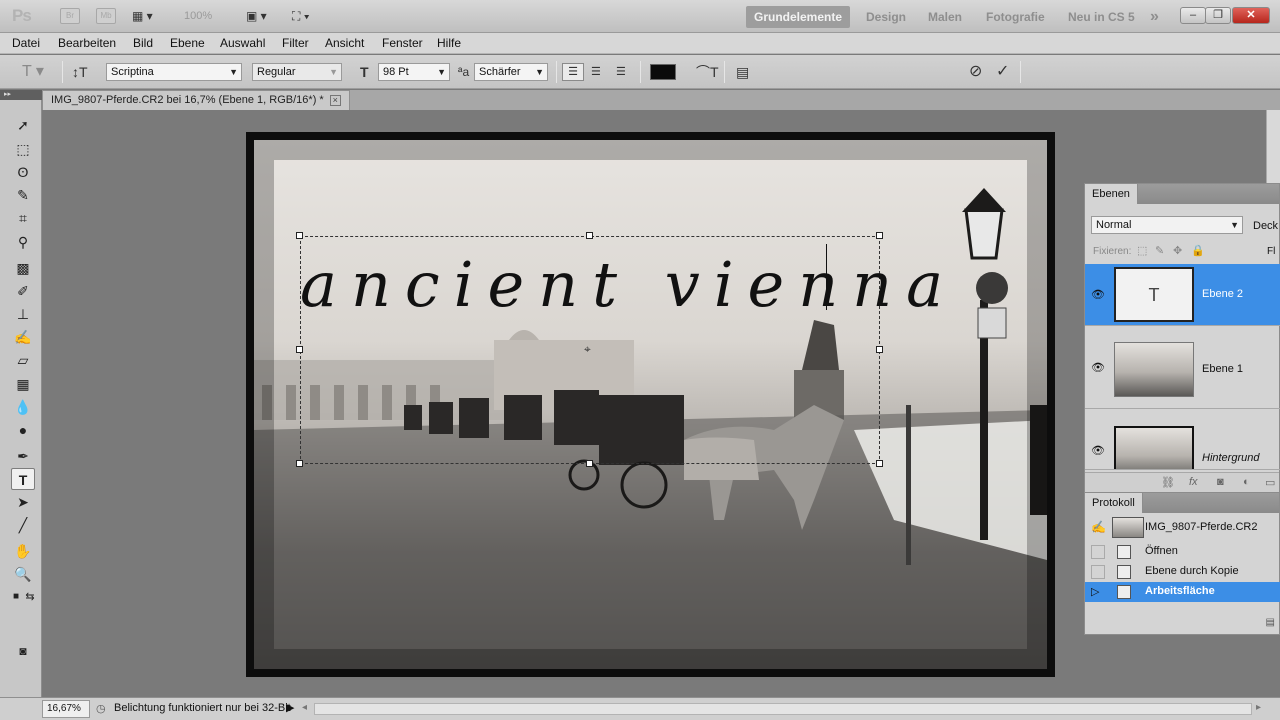  What do you see at coordinates (187, 43) in the screenshot?
I see `menu-ebene: Ebene` at bounding box center [187, 43].